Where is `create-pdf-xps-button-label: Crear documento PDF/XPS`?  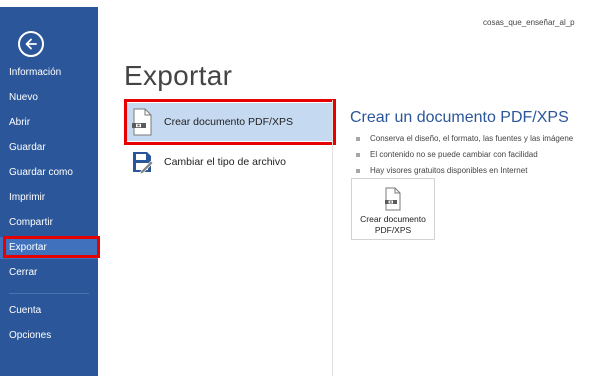 create-pdf-xps-button-label: Crear documento PDF/XPS is located at coordinates (393, 225).